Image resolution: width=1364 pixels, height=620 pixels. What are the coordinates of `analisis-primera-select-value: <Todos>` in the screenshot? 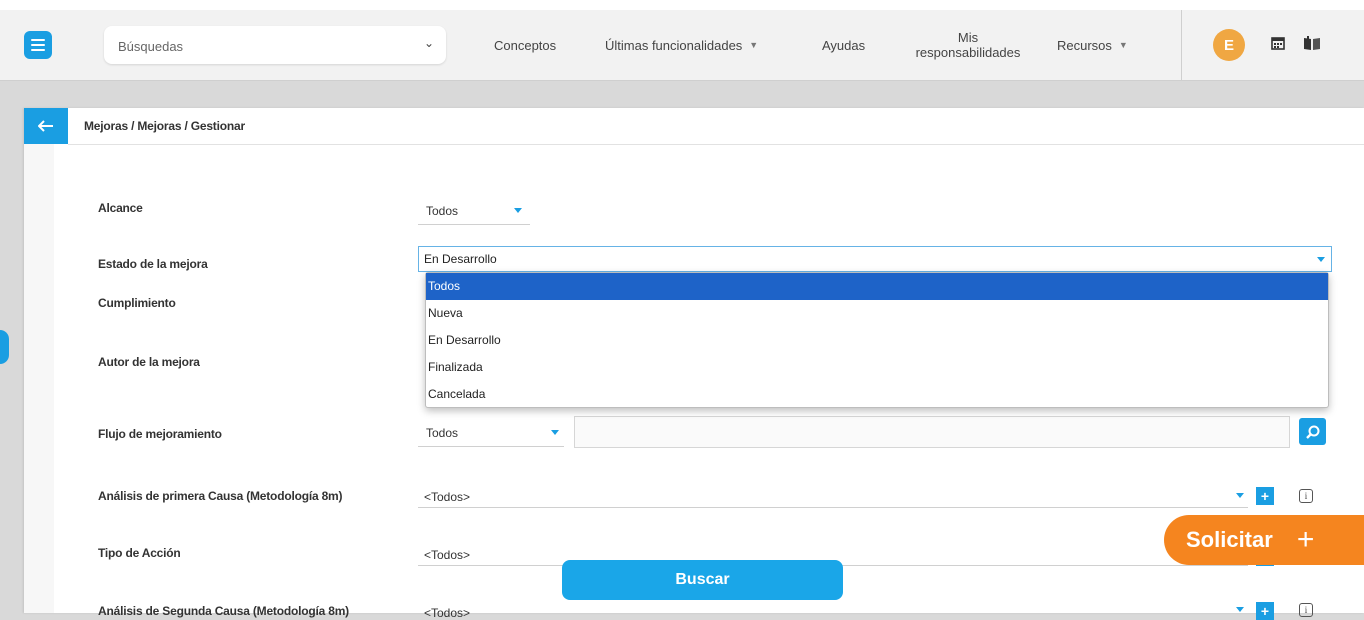 It's located at (447, 497).